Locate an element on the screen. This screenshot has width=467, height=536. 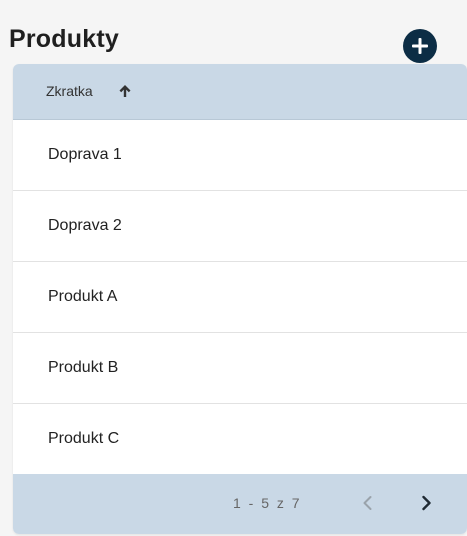
column-header-zkratka: Zkratka is located at coordinates (69, 91).